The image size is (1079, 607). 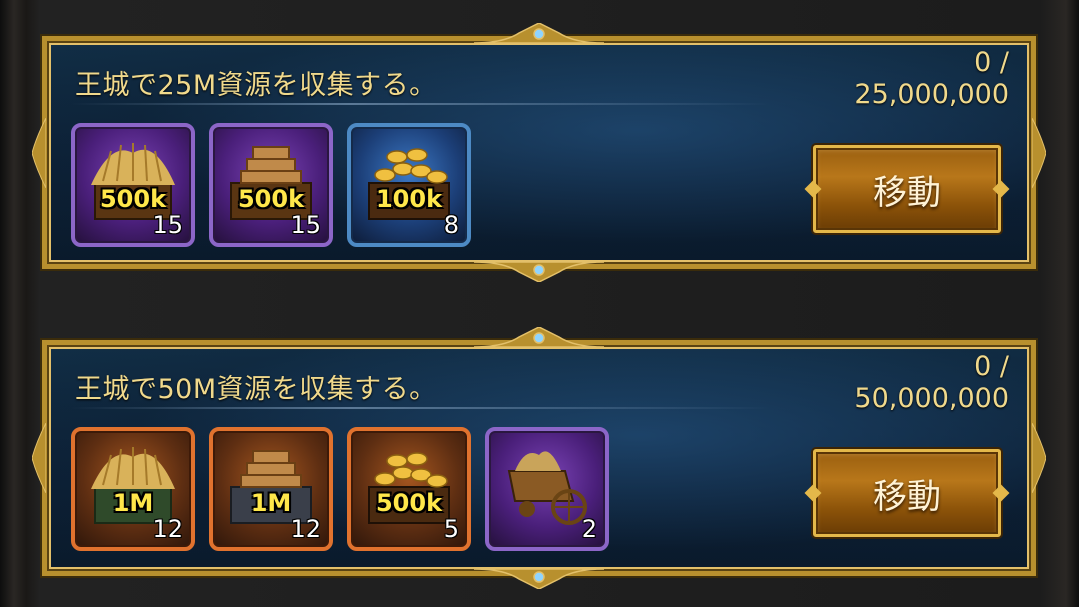 What do you see at coordinates (340, 489) in the screenshot?
I see `reward-list: 1M 12 1M 12 500k 5 2` at bounding box center [340, 489].